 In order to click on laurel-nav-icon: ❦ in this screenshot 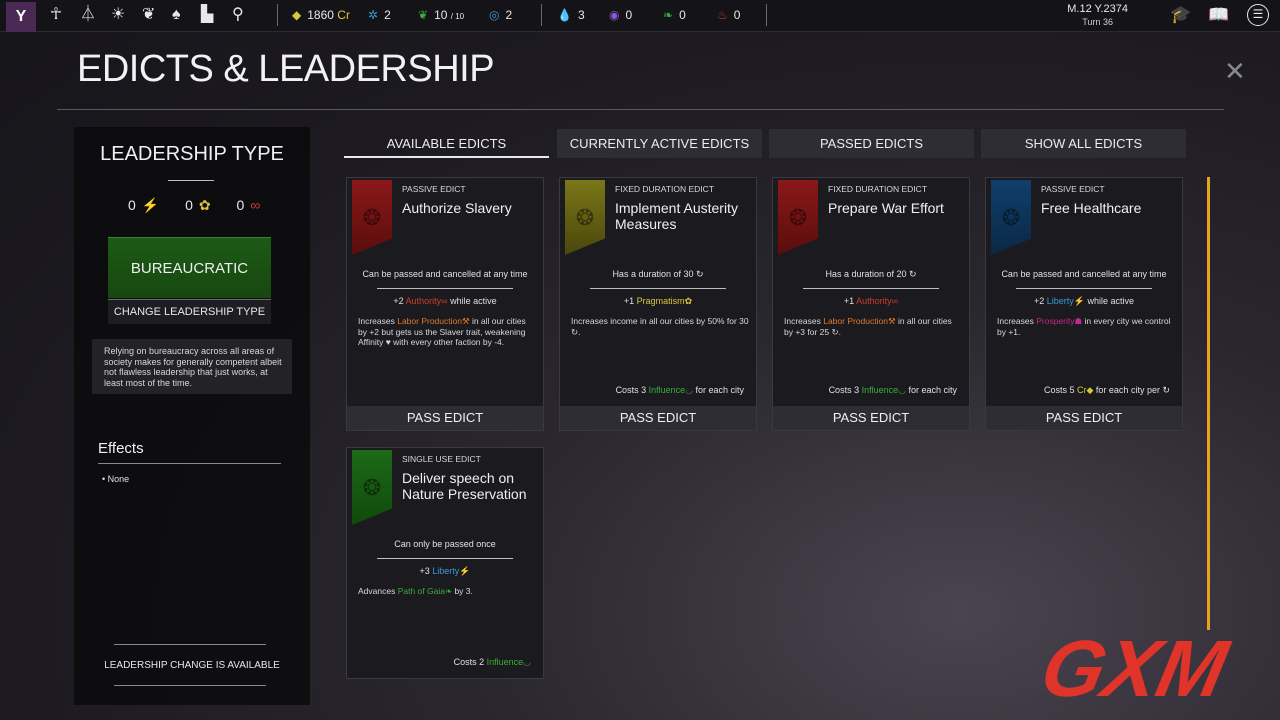, I will do `click(148, 15)`.